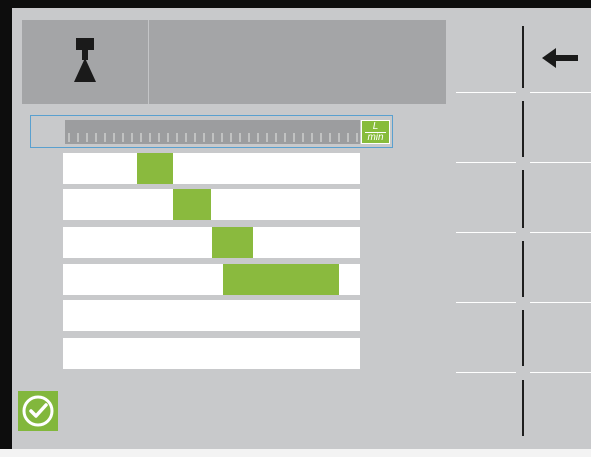  I want to click on flow-rate-bar: L min, so click(211, 131).